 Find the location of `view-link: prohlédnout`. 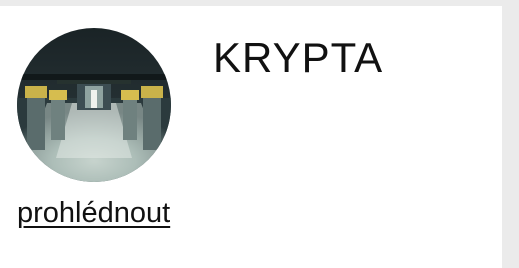

view-link: prohlédnout is located at coordinates (93, 213).